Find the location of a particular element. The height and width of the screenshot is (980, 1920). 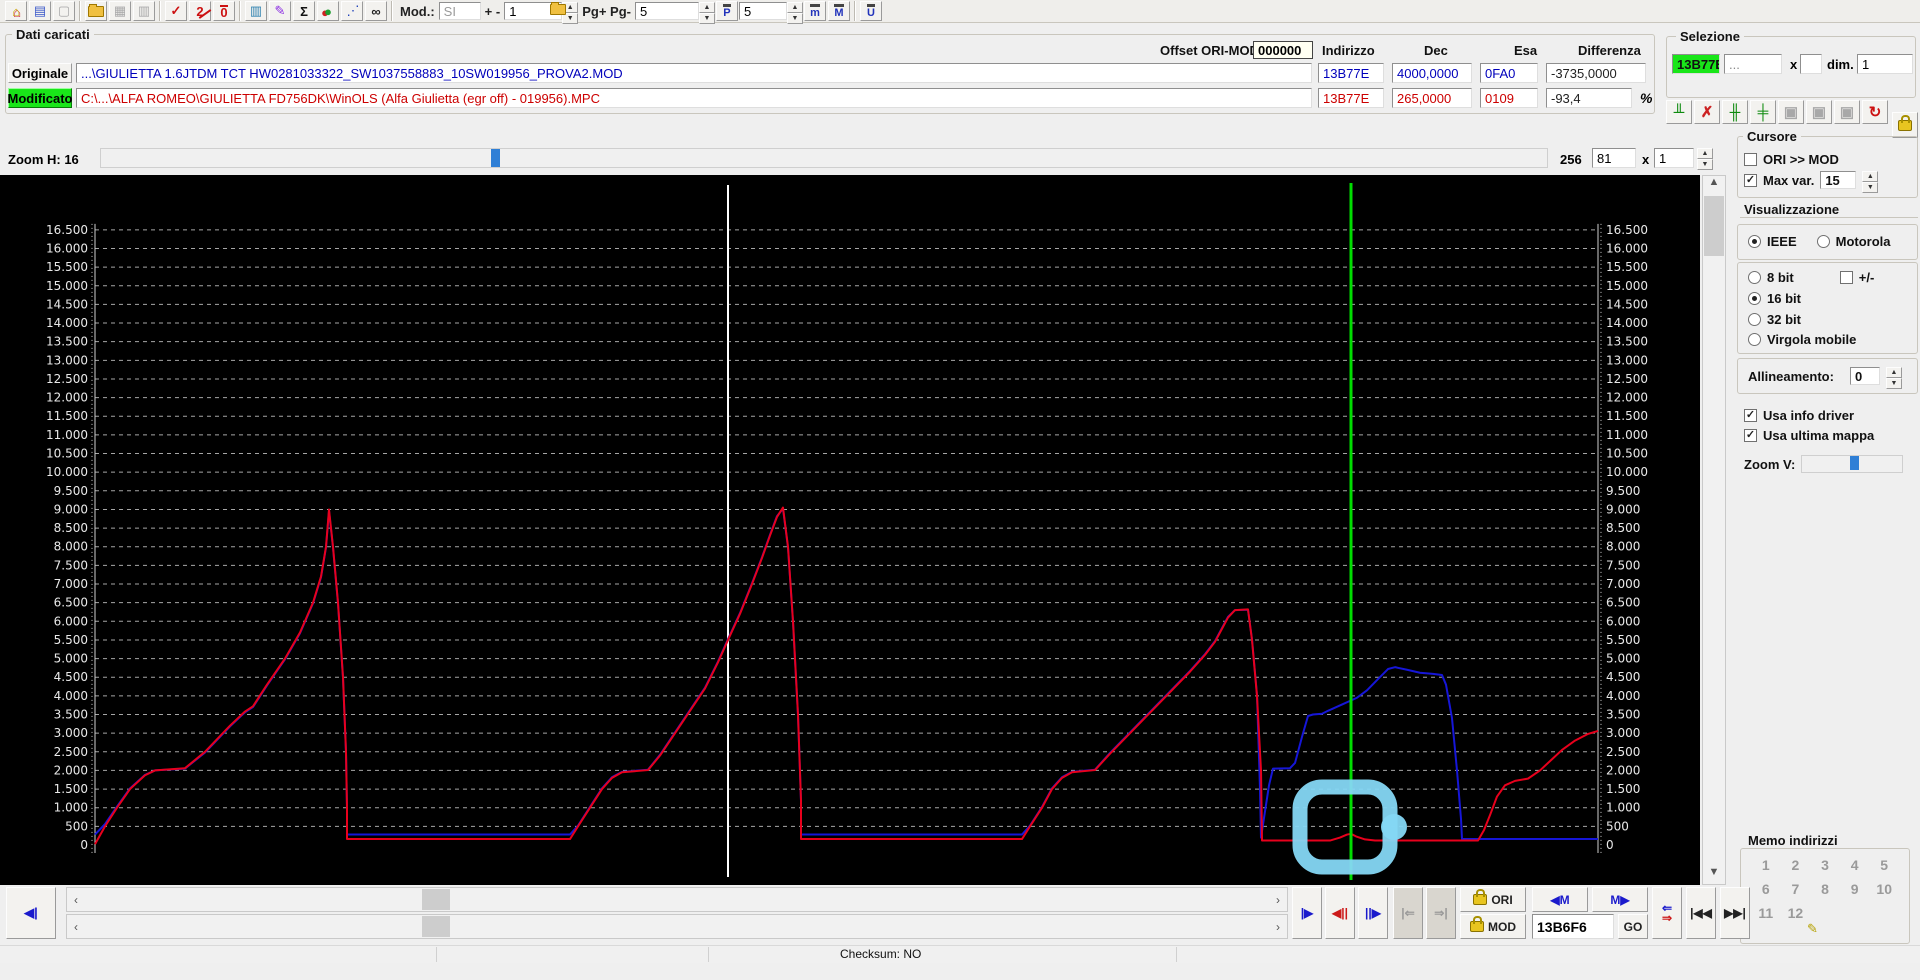

memo-slot-4: 4 is located at coordinates (1855, 865).